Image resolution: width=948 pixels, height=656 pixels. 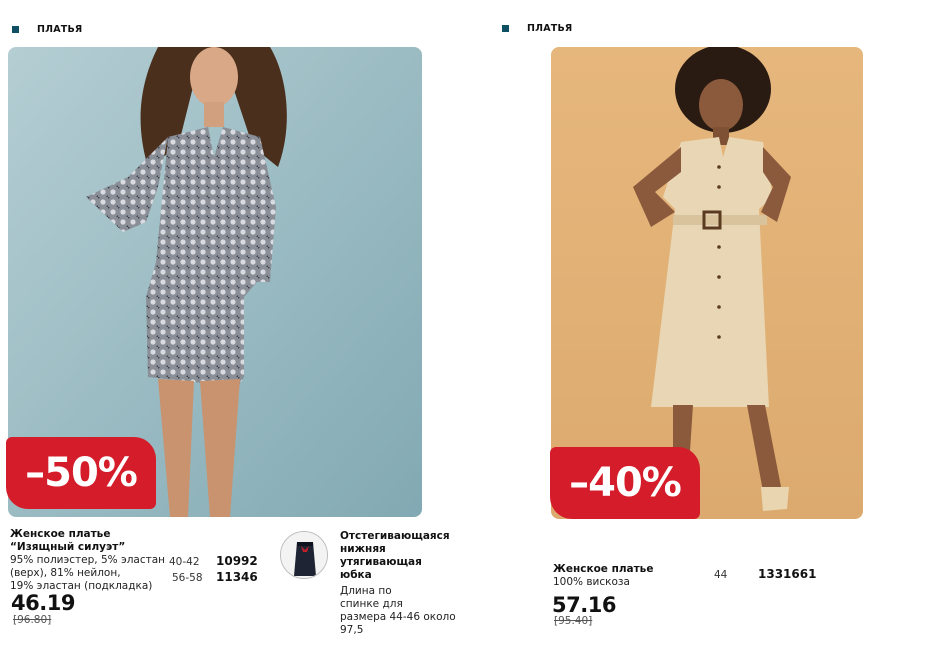 I want to click on skirt-thumbnail, so click(x=304, y=555).